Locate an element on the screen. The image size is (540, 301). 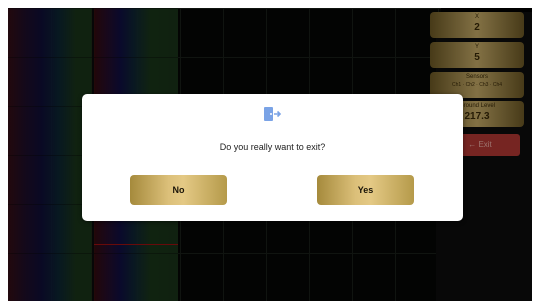
exit-door-icon is located at coordinates (272, 114).